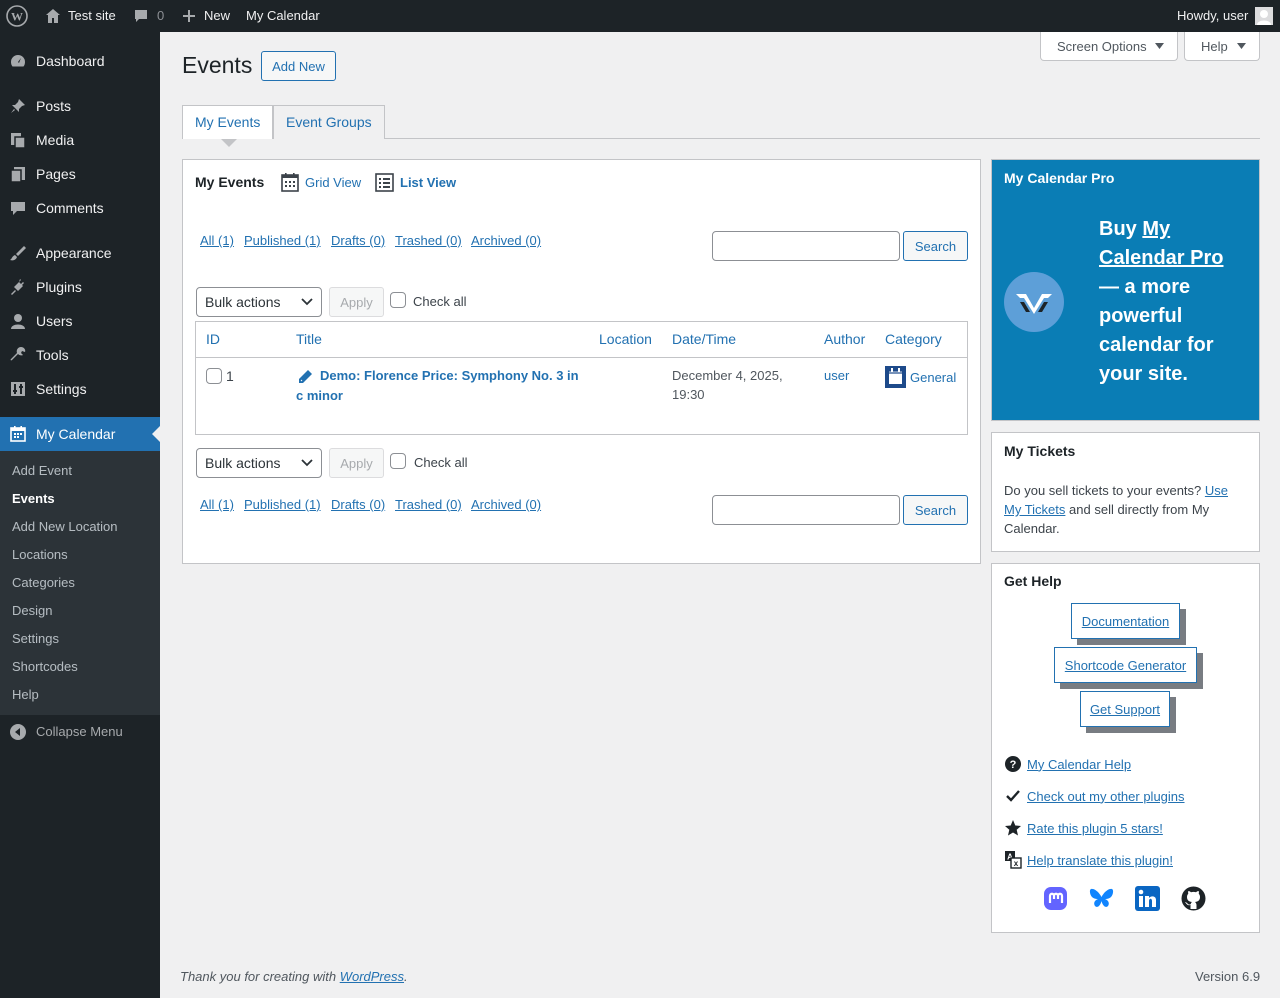 Image resolution: width=1280 pixels, height=998 pixels. Describe the element at coordinates (1147, 898) in the screenshot. I see `linkedin-icon` at that location.